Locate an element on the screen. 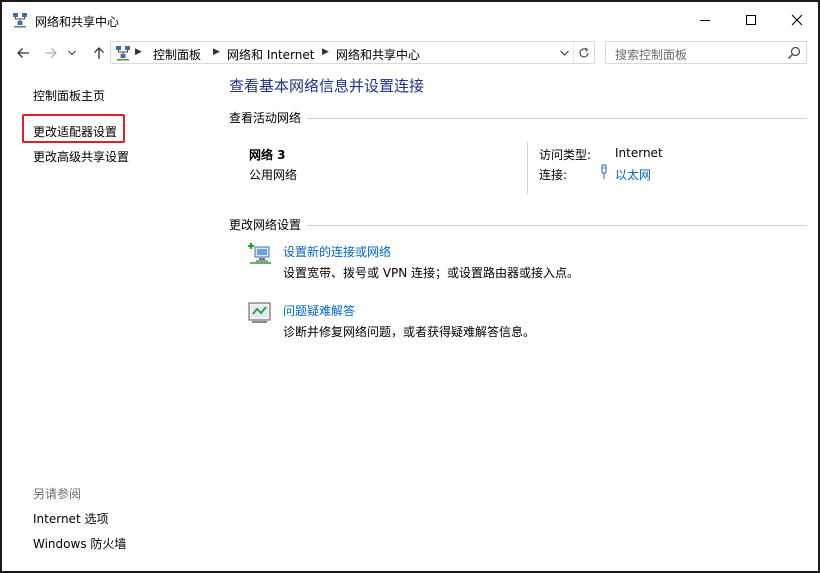 The width and height of the screenshot is (820, 573). refresh-icon is located at coordinates (584, 52).